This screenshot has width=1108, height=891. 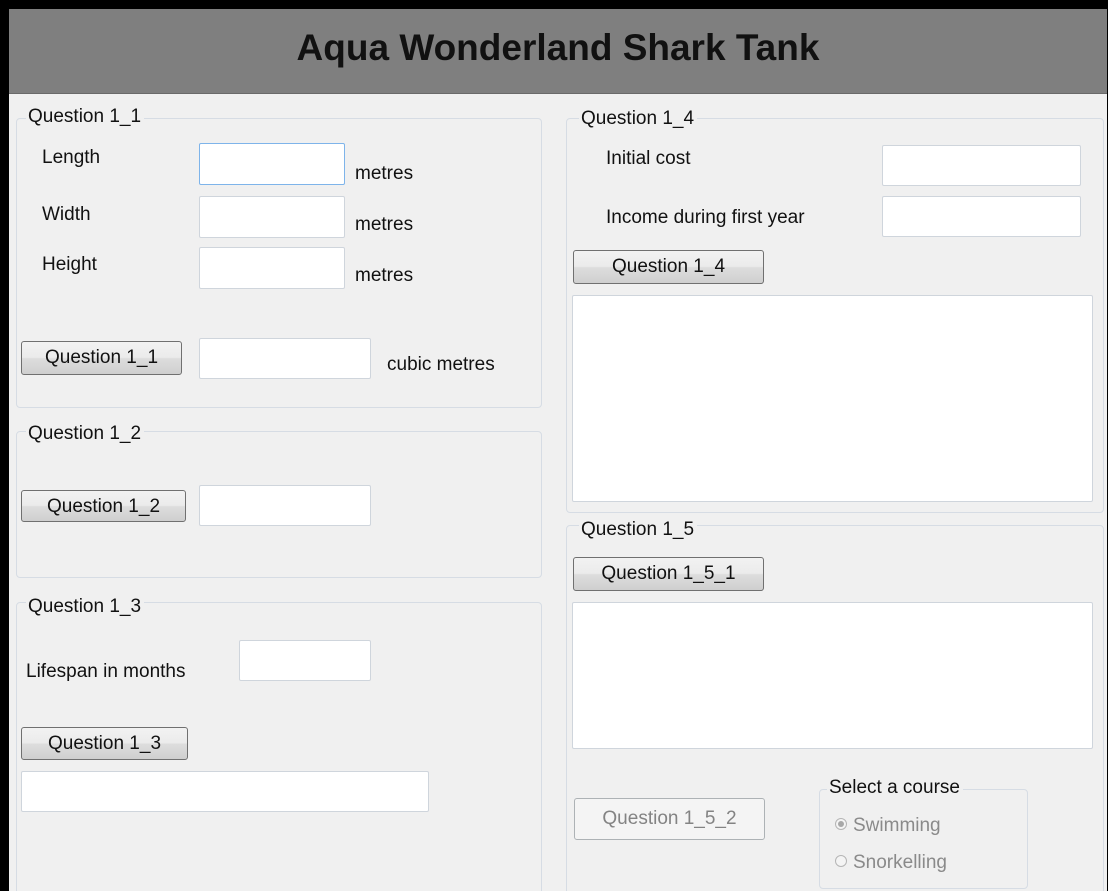 What do you see at coordinates (106, 671) in the screenshot?
I see `lifespan-label: Lifespan in months` at bounding box center [106, 671].